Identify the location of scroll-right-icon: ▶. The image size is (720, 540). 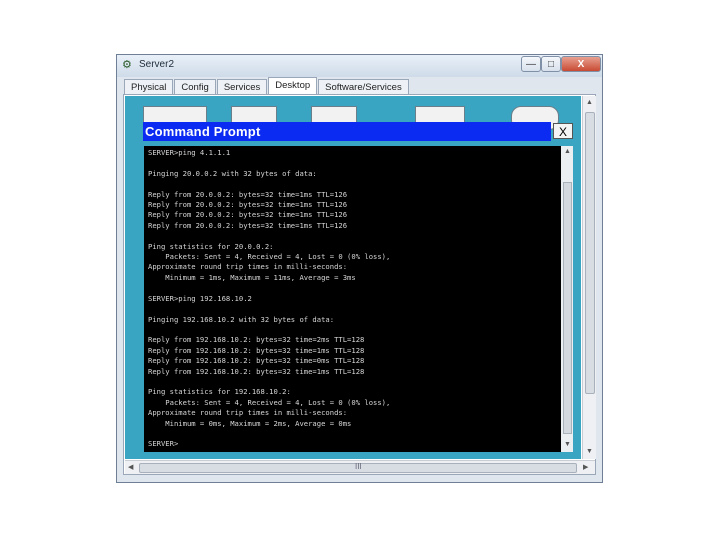
(585, 467).